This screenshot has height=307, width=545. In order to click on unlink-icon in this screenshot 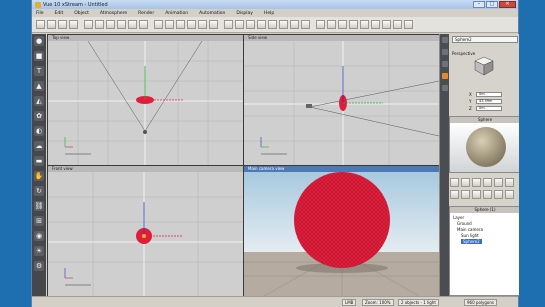, I will do `click(487, 182)`.